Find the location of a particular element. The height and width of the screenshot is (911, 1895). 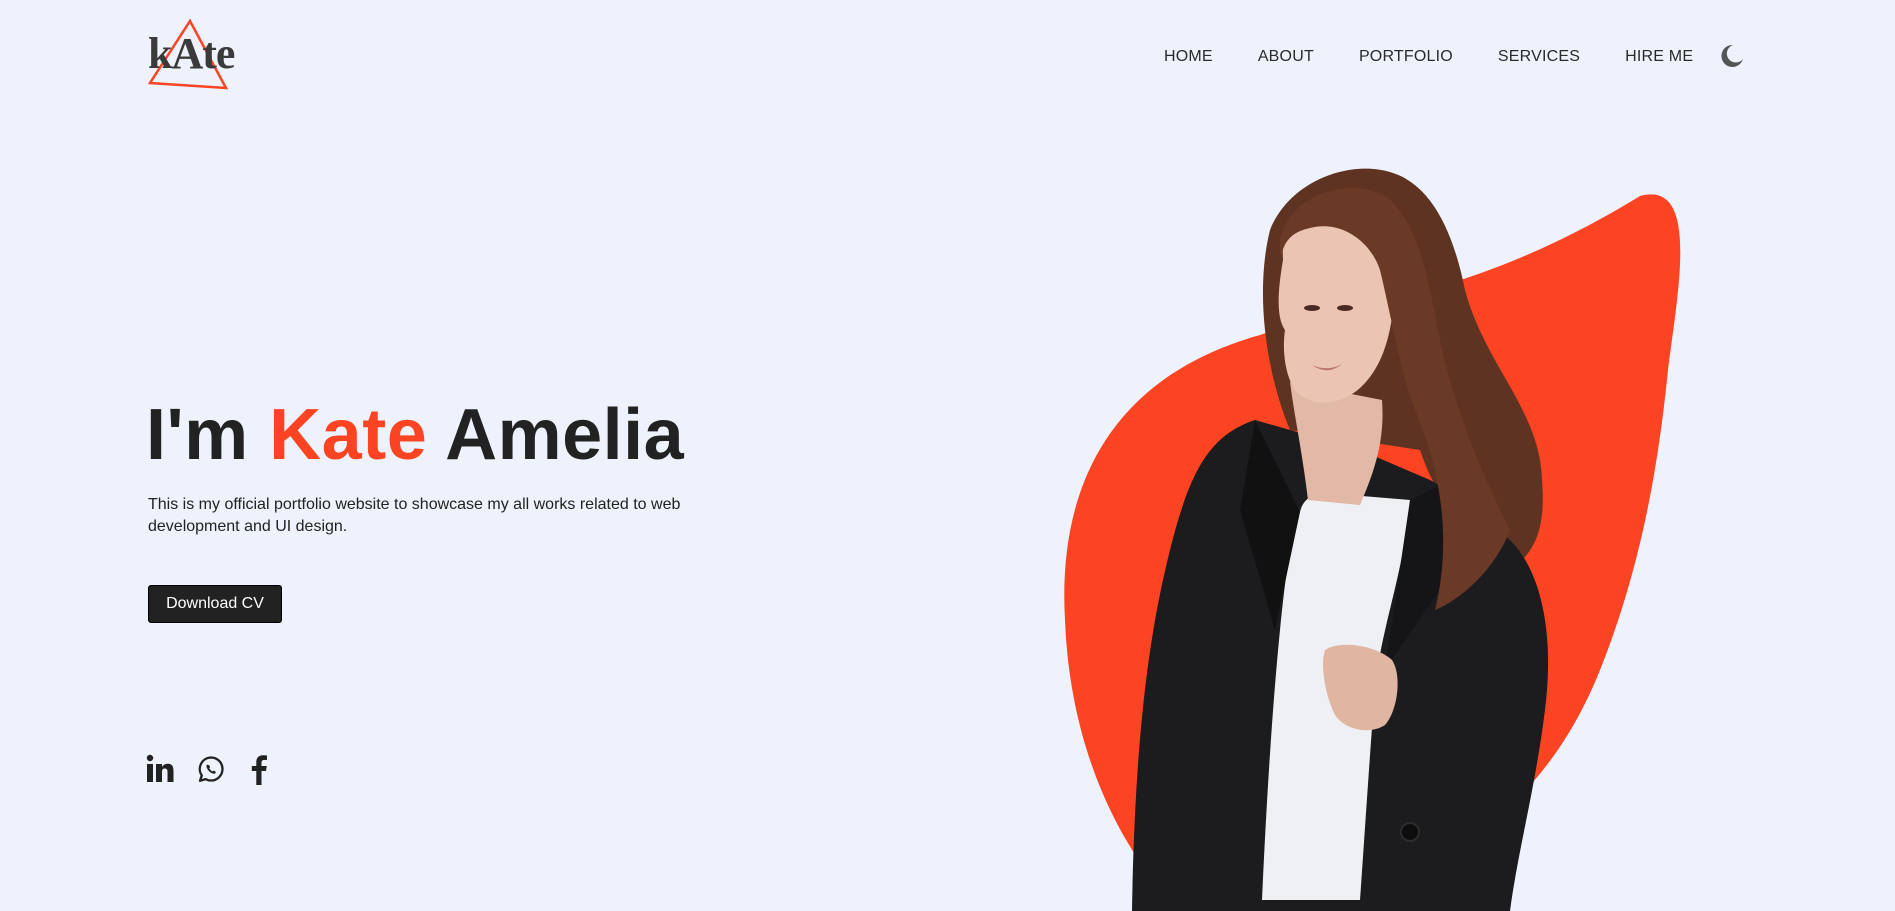

hero-last-name: Amelia is located at coordinates (565, 435).